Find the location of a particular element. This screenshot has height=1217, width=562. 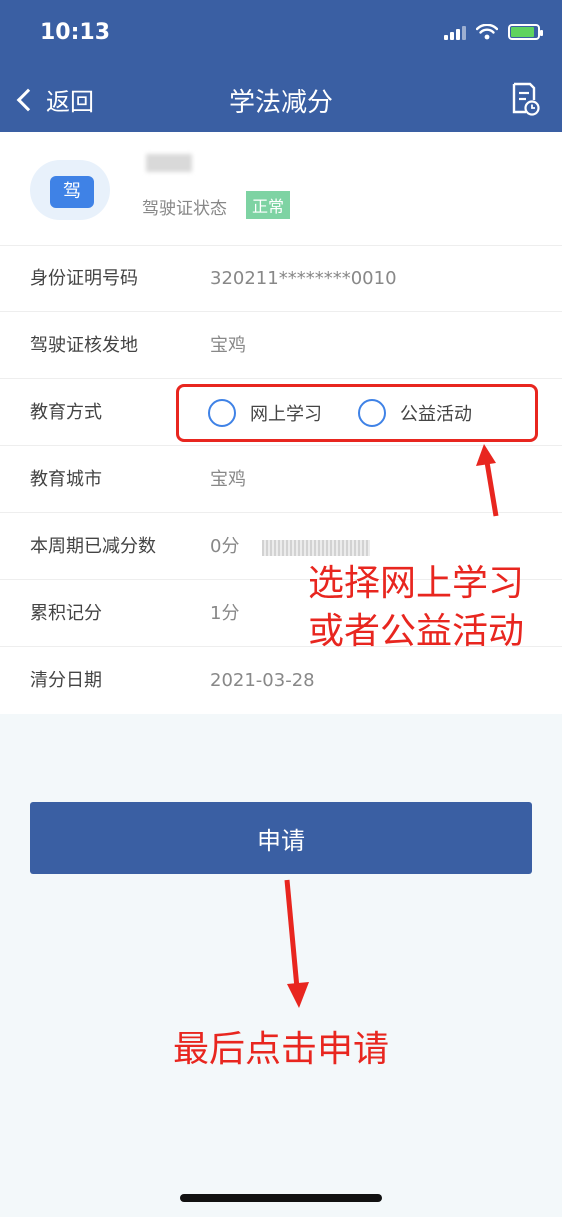

annotation-arrow-down is located at coordinates (296, 943).